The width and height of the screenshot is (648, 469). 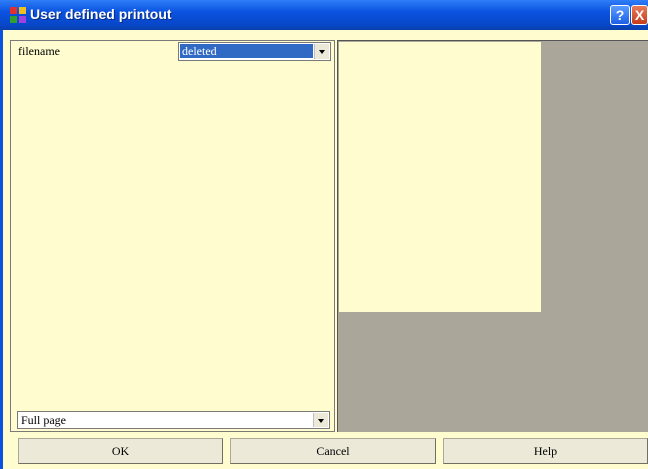 I want to click on filename-dropdown-value: deleted, so click(x=246, y=51).